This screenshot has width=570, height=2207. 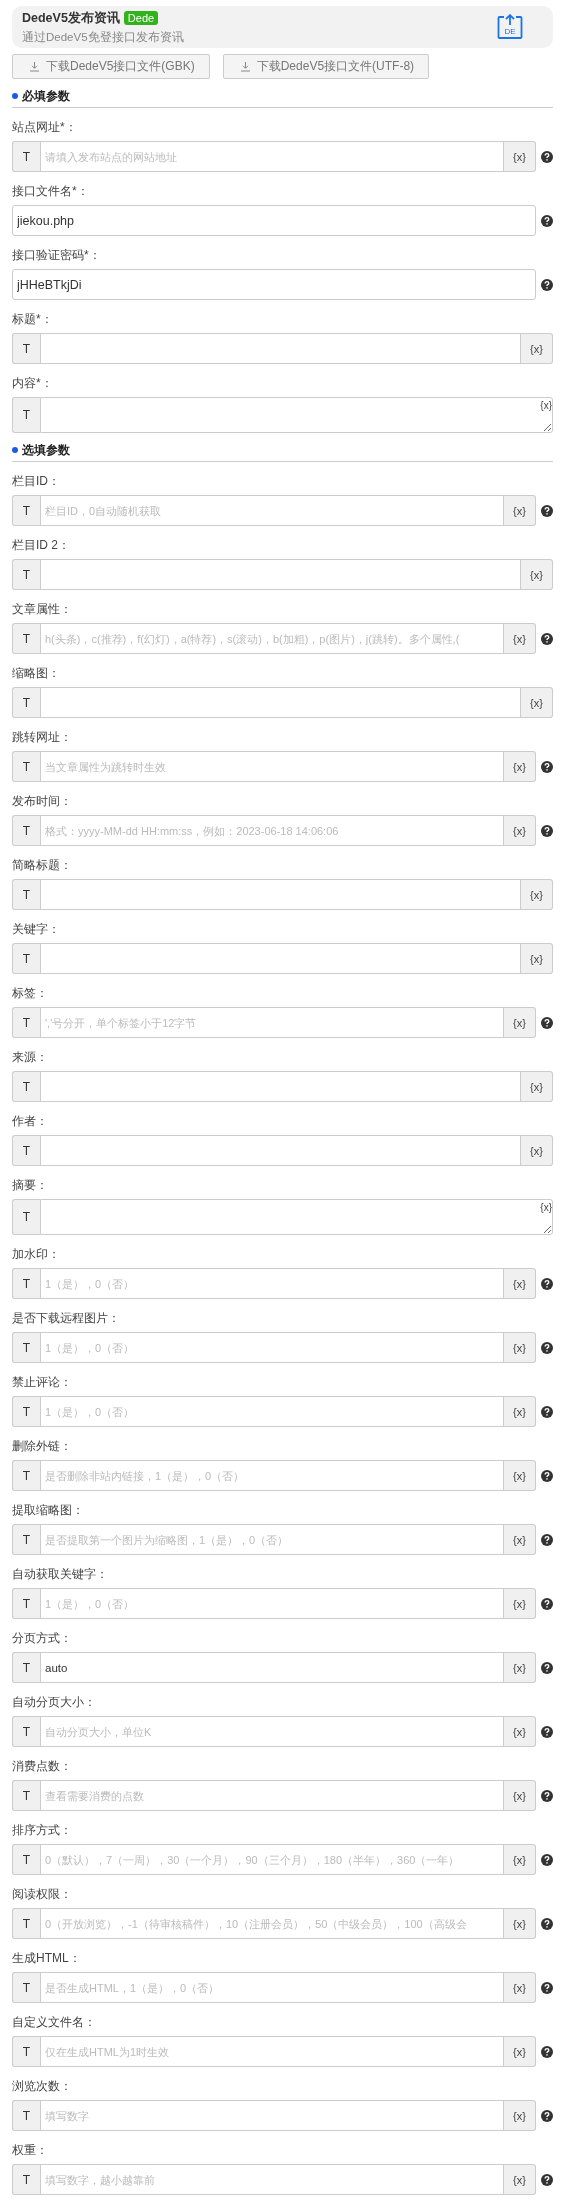 What do you see at coordinates (272, 1987) in the screenshot?
I see `input-field: 是否生成HTML，1（是），0（否）` at bounding box center [272, 1987].